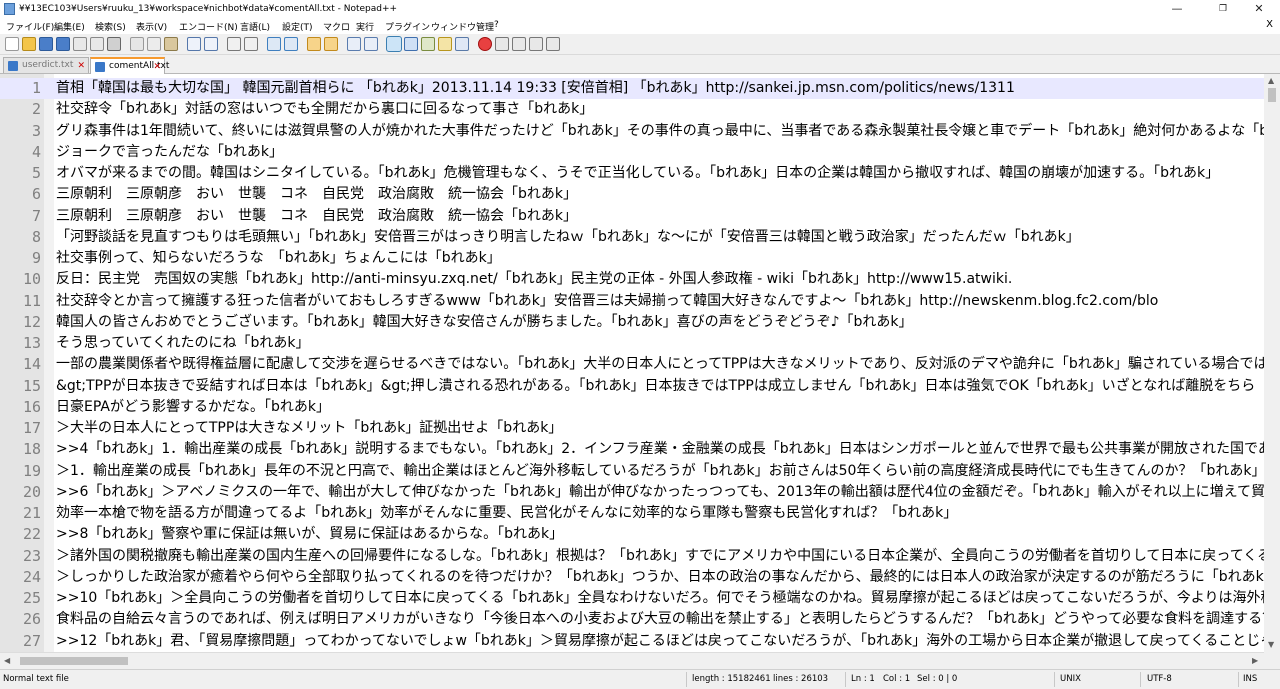  What do you see at coordinates (63, 44) in the screenshot?
I see `save-all-icon` at bounding box center [63, 44].